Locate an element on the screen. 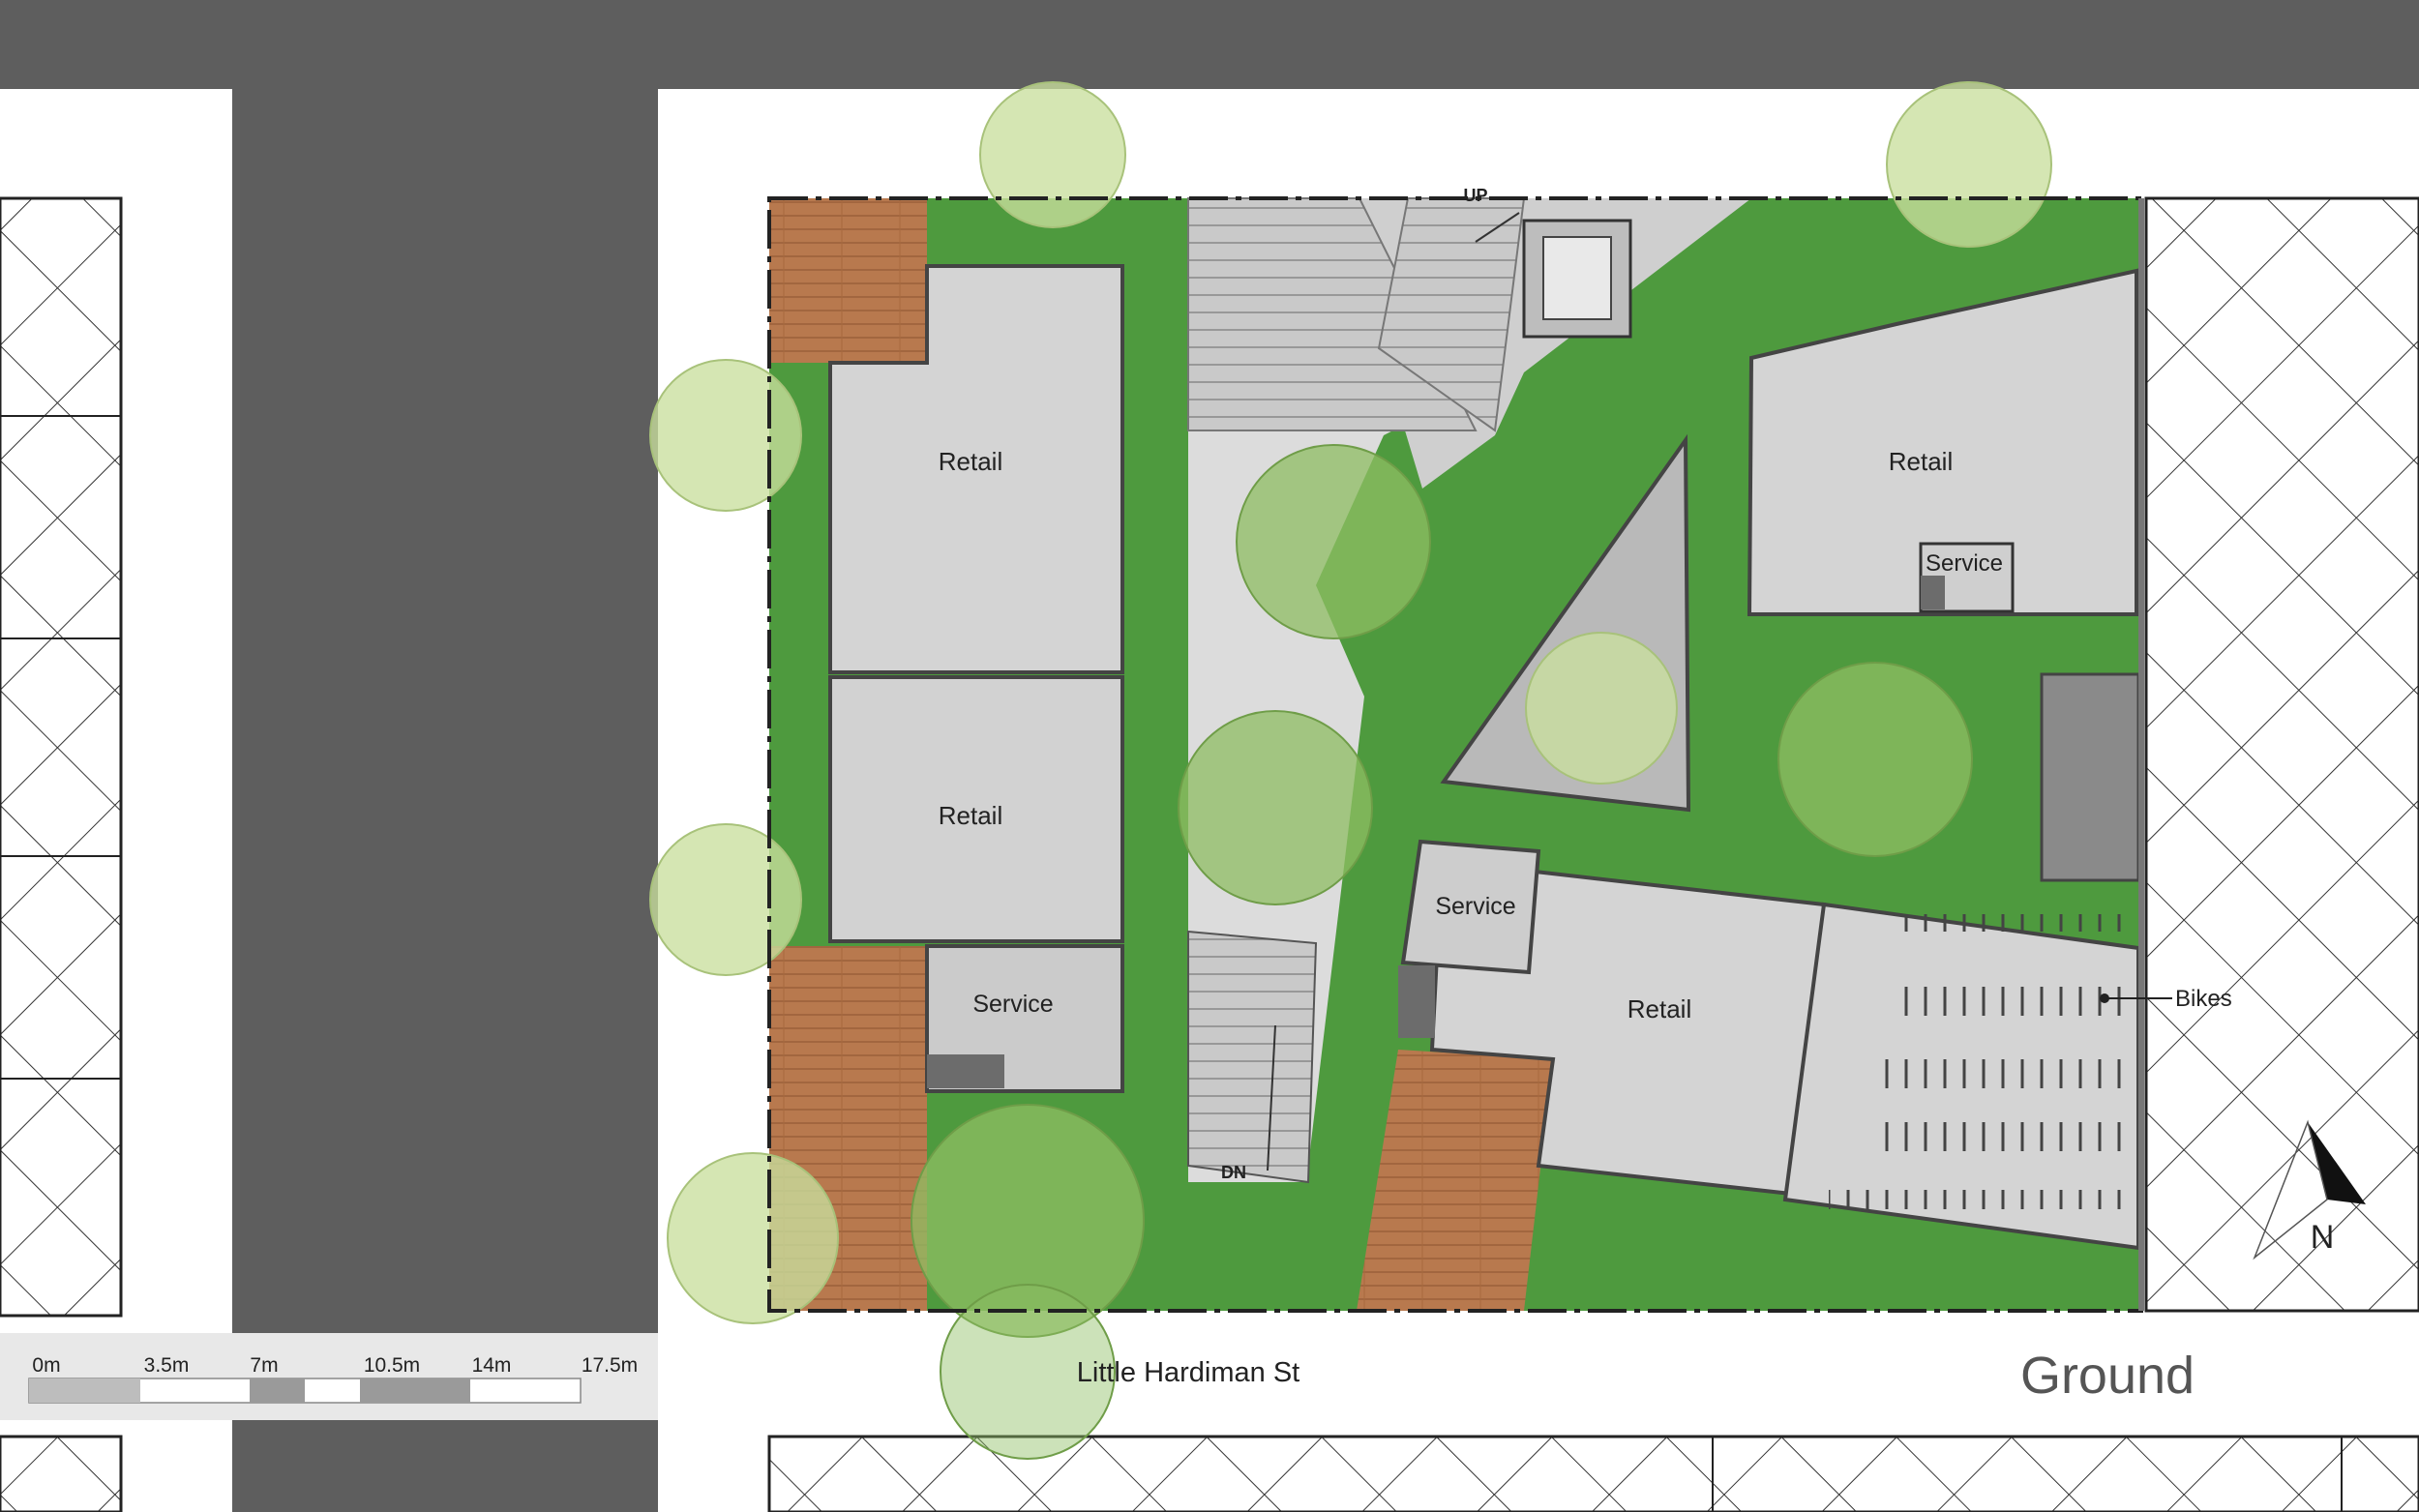 Image resolution: width=2419 pixels, height=1512 pixels. scale-bar: 0m 3.5m 7m 10.5m 14m 17.5m is located at coordinates (329, 1376).